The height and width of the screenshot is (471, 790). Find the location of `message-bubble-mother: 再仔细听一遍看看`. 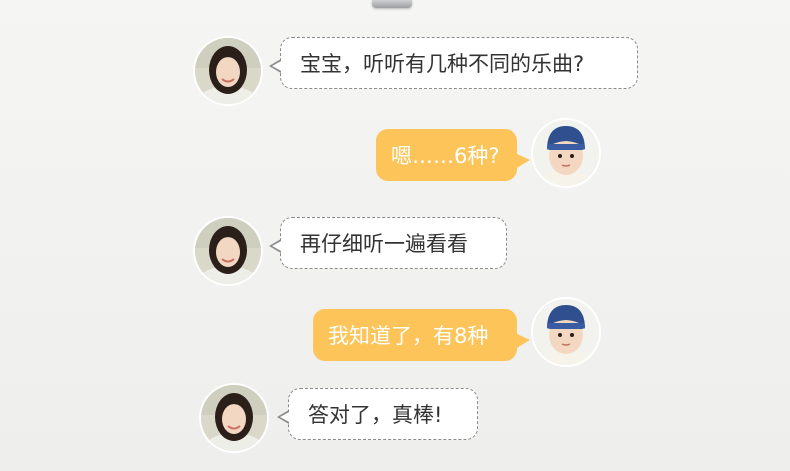

message-bubble-mother: 再仔细听一遍看看 is located at coordinates (388, 243).